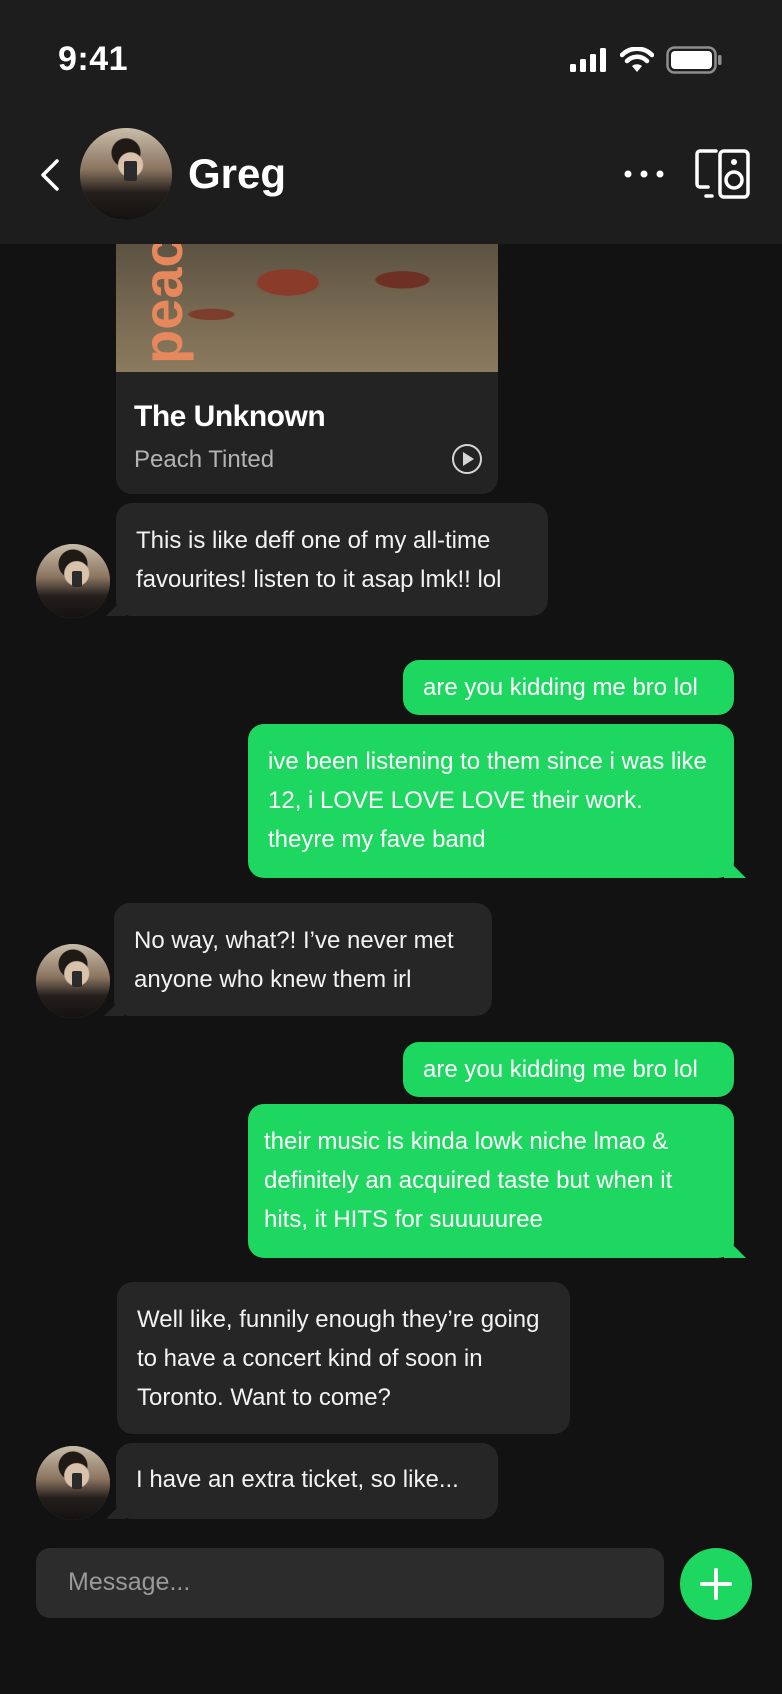 The height and width of the screenshot is (1694, 782). What do you see at coordinates (93, 59) in the screenshot?
I see `status-time: 9:41` at bounding box center [93, 59].